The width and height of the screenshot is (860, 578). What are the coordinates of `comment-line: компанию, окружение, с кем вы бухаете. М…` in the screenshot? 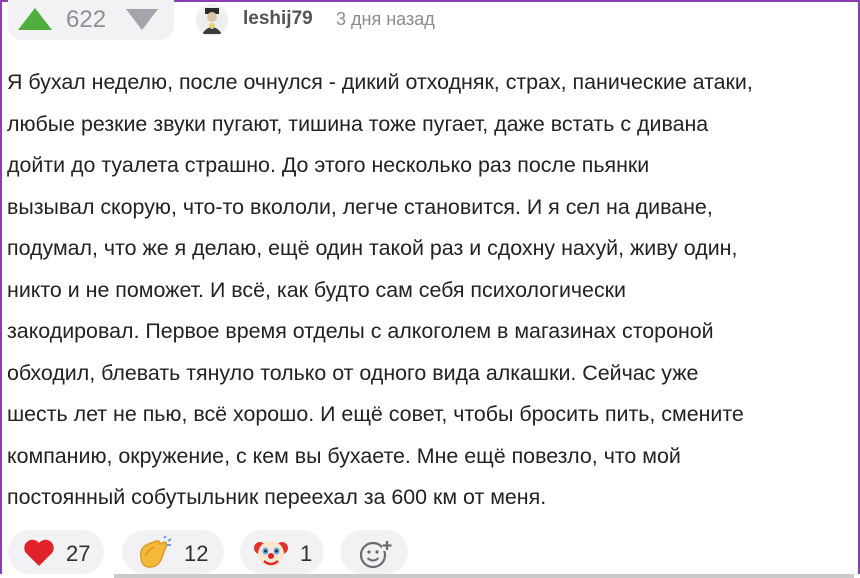 It's located at (344, 455).